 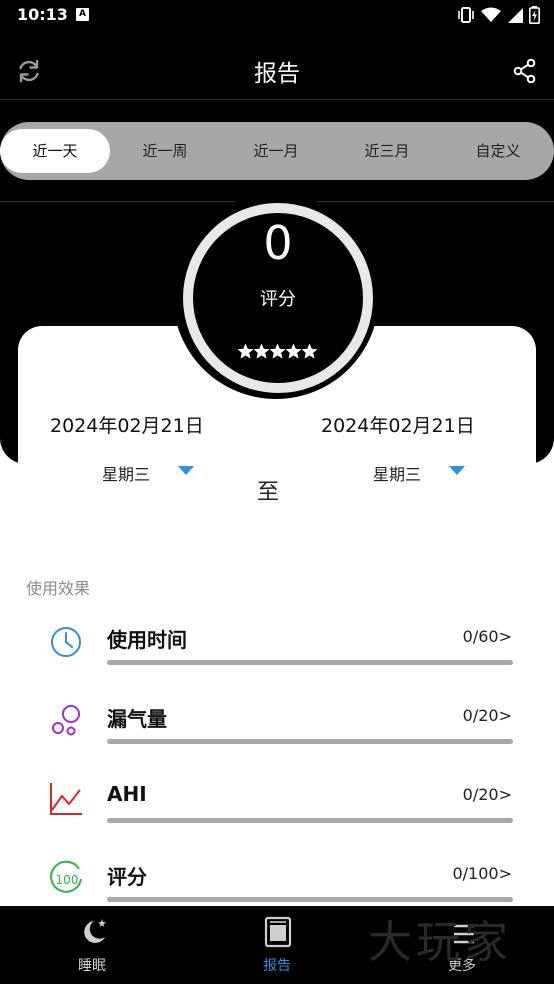 What do you see at coordinates (58, 588) in the screenshot?
I see `section-title: 使用效果` at bounding box center [58, 588].